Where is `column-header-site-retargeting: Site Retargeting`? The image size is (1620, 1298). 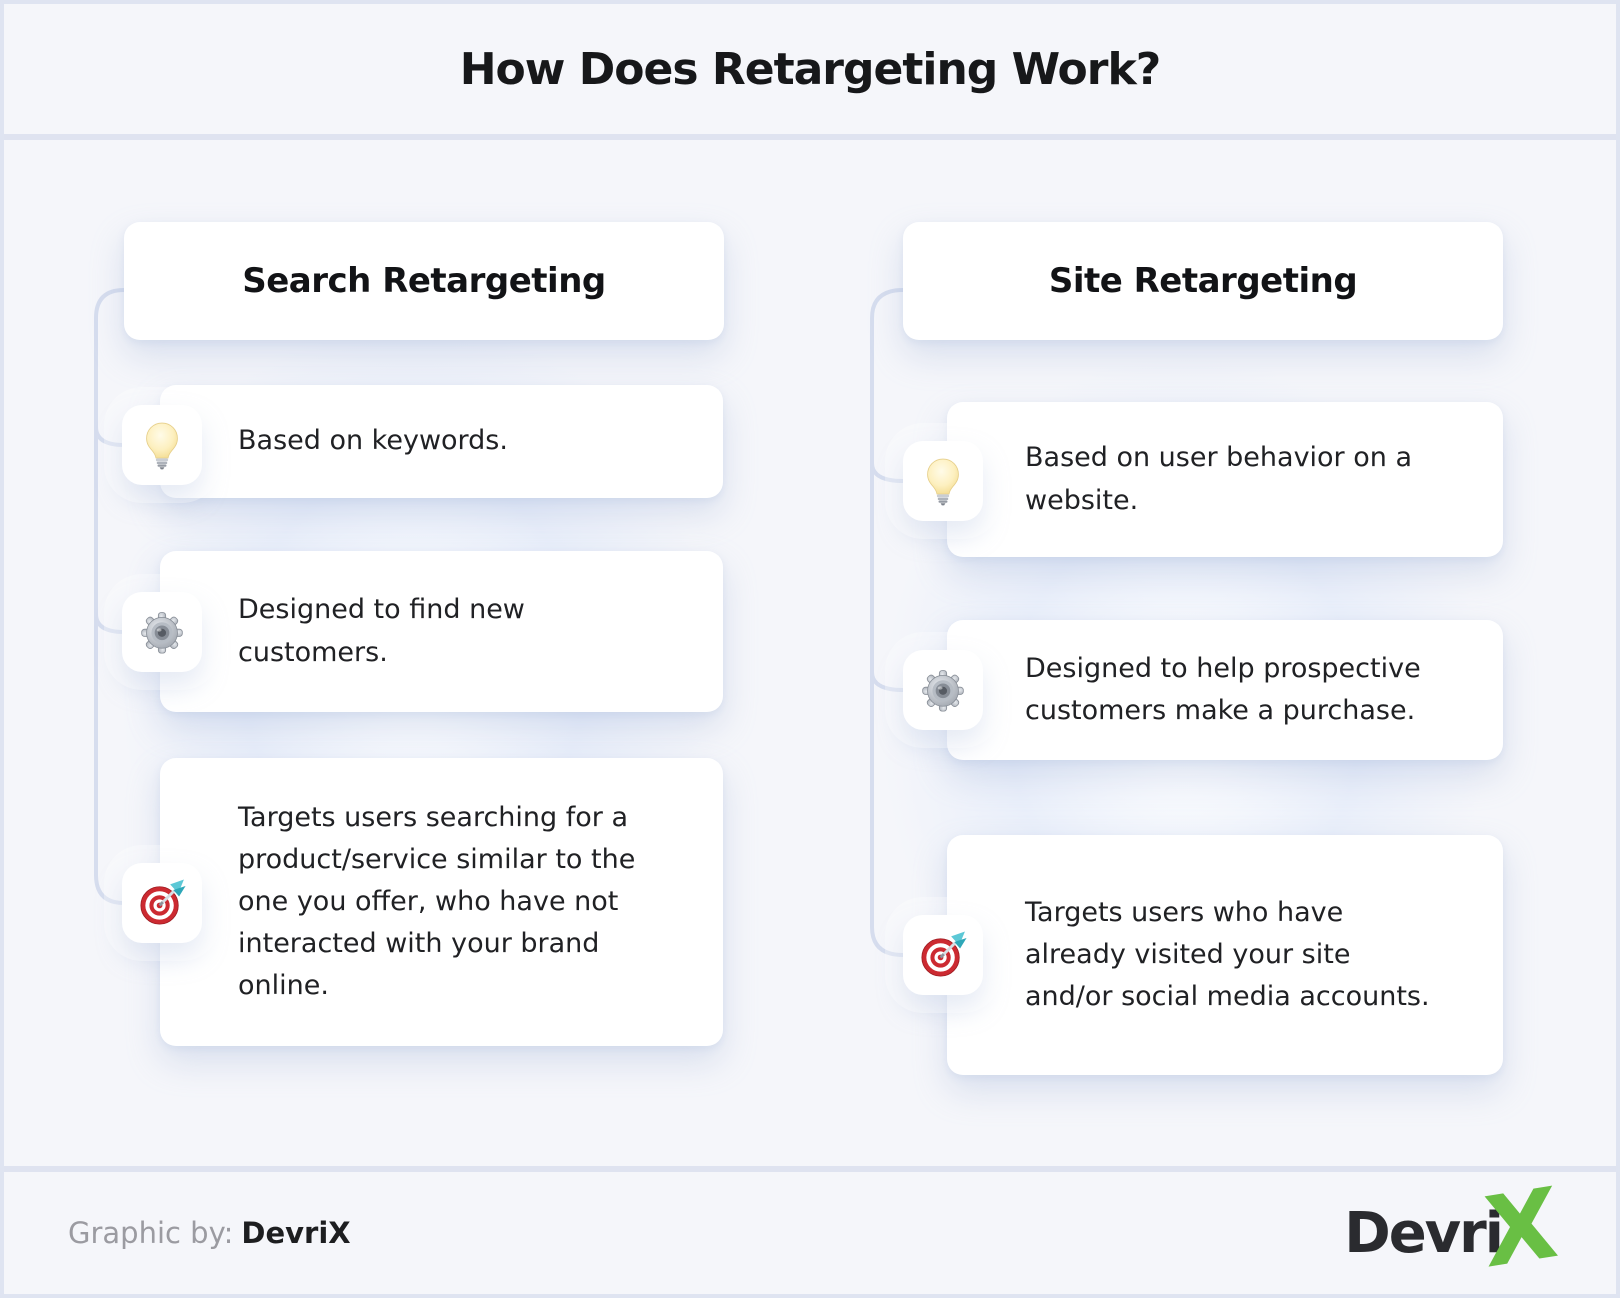 column-header-site-retargeting: Site Retargeting is located at coordinates (1203, 281).